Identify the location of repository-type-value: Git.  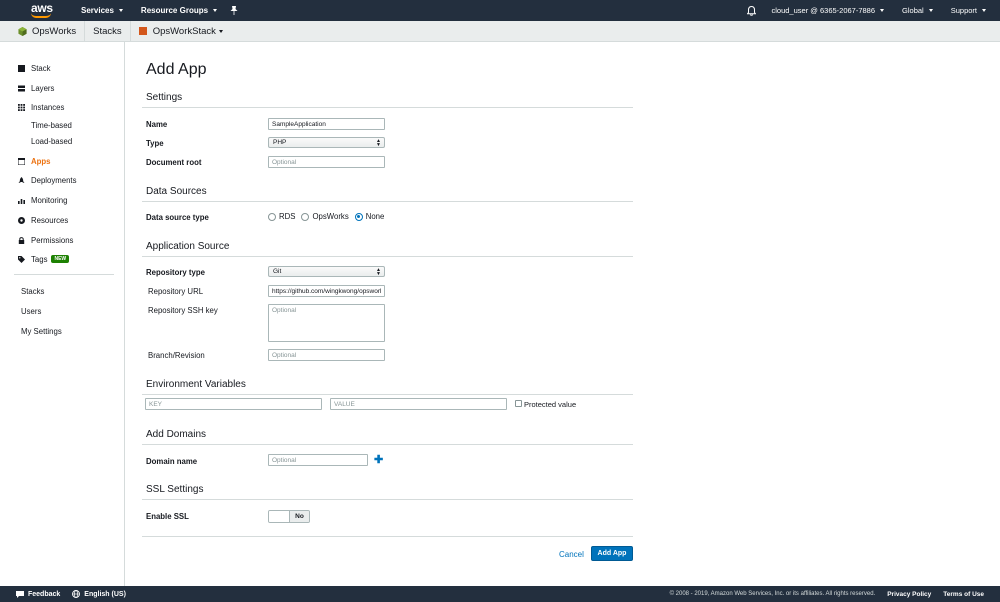
(277, 271).